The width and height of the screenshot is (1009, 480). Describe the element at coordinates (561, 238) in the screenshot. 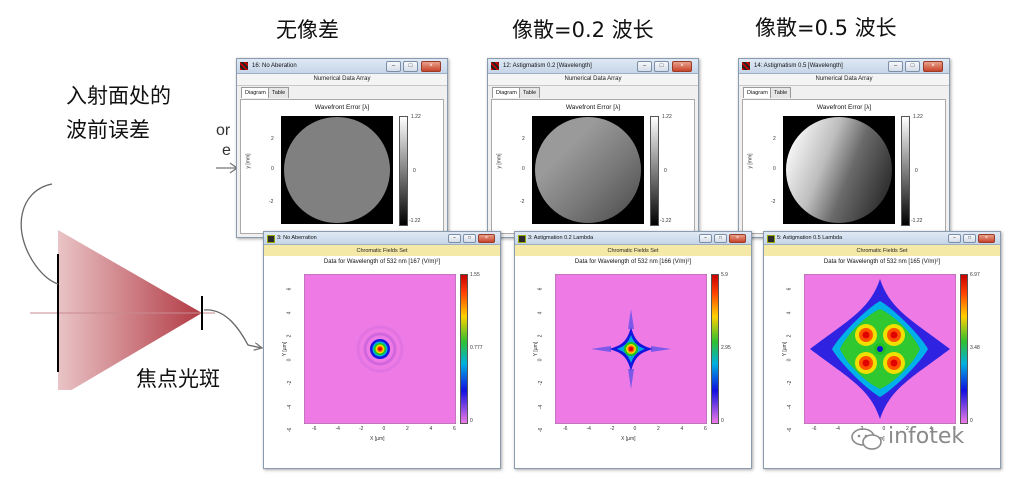

I see `window-title: 3: Astigmation 0.2 Lambda` at that location.